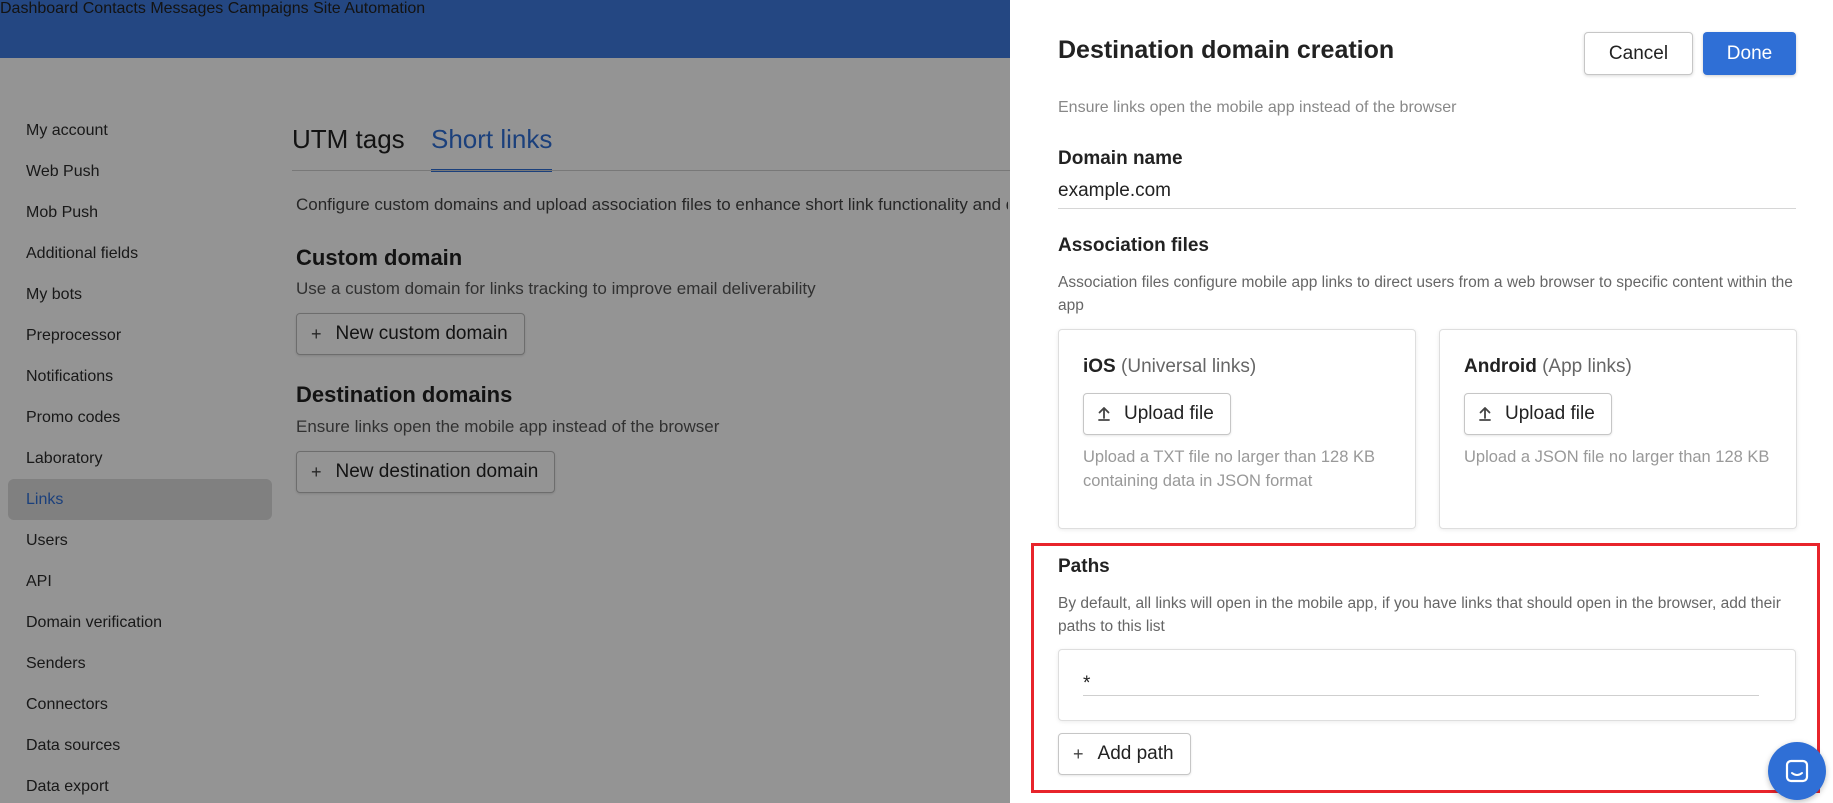 This screenshot has height=803, width=1833. I want to click on domain-name-underline, so click(1427, 208).